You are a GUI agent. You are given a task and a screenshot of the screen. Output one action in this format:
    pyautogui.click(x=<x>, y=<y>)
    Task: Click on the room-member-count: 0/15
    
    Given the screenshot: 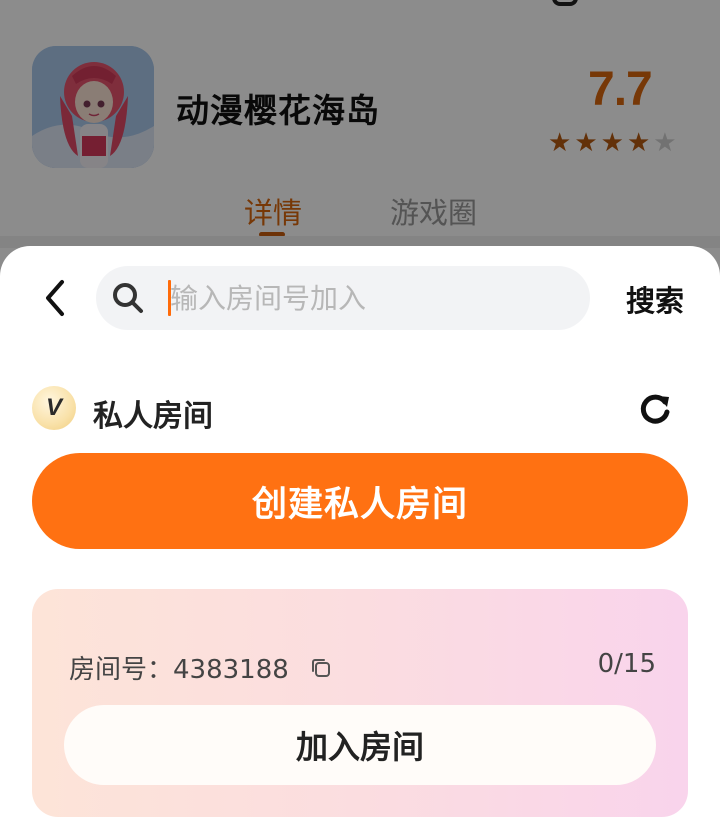 What is the action you would take?
    pyautogui.click(x=626, y=664)
    